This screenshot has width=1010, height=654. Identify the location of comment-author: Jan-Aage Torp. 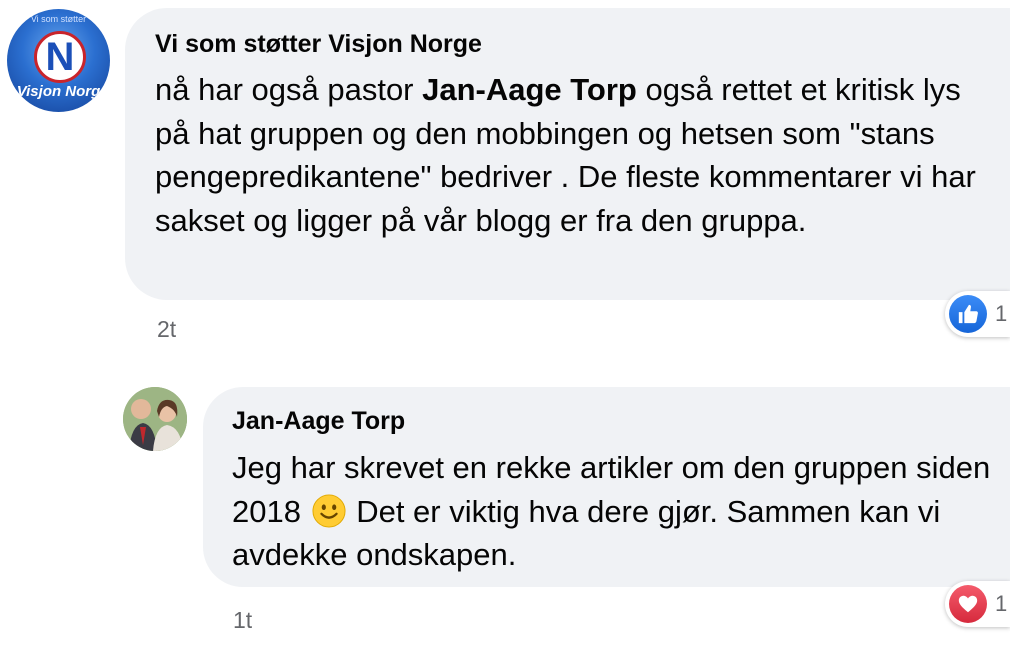
(318, 421).